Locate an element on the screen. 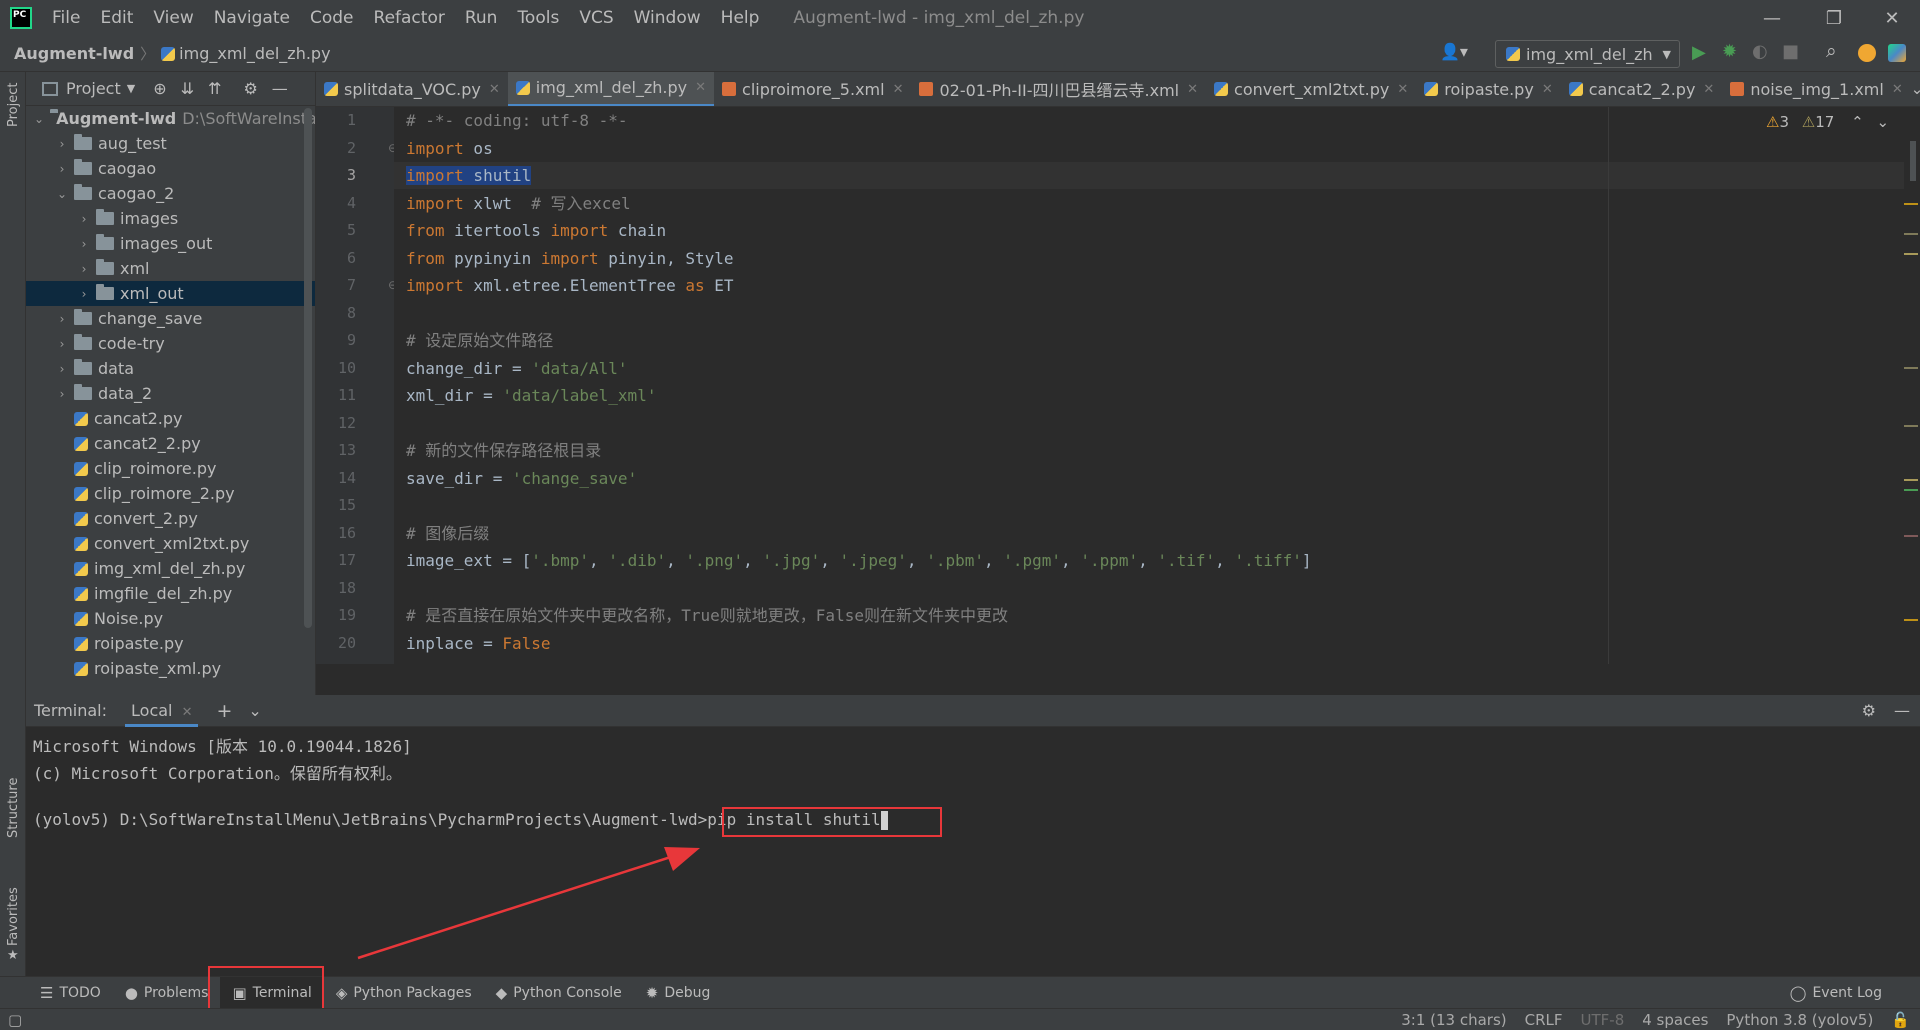 The width and height of the screenshot is (1920, 1030). list-icon: ☰ is located at coordinates (47, 992).